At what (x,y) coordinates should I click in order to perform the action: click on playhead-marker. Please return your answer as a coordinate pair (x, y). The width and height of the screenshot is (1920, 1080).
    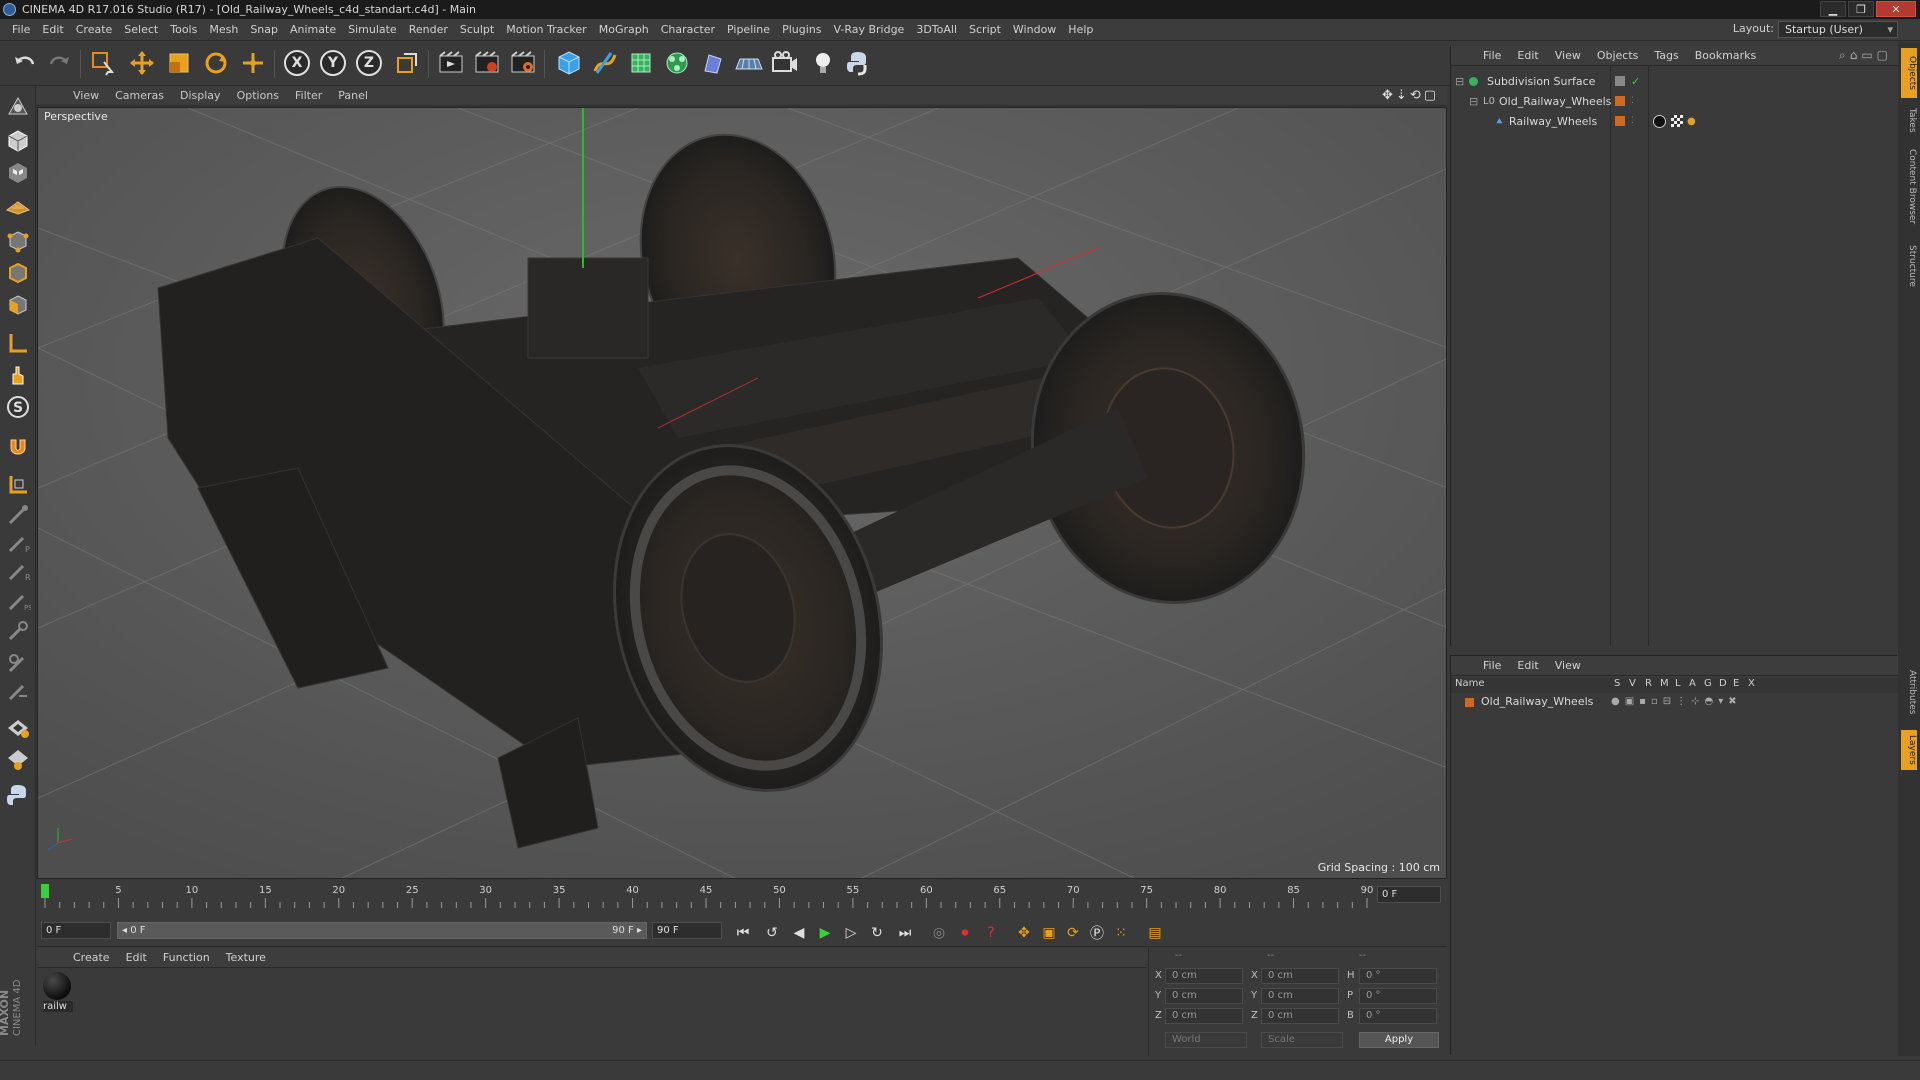
    Looking at the image, I should click on (45, 891).